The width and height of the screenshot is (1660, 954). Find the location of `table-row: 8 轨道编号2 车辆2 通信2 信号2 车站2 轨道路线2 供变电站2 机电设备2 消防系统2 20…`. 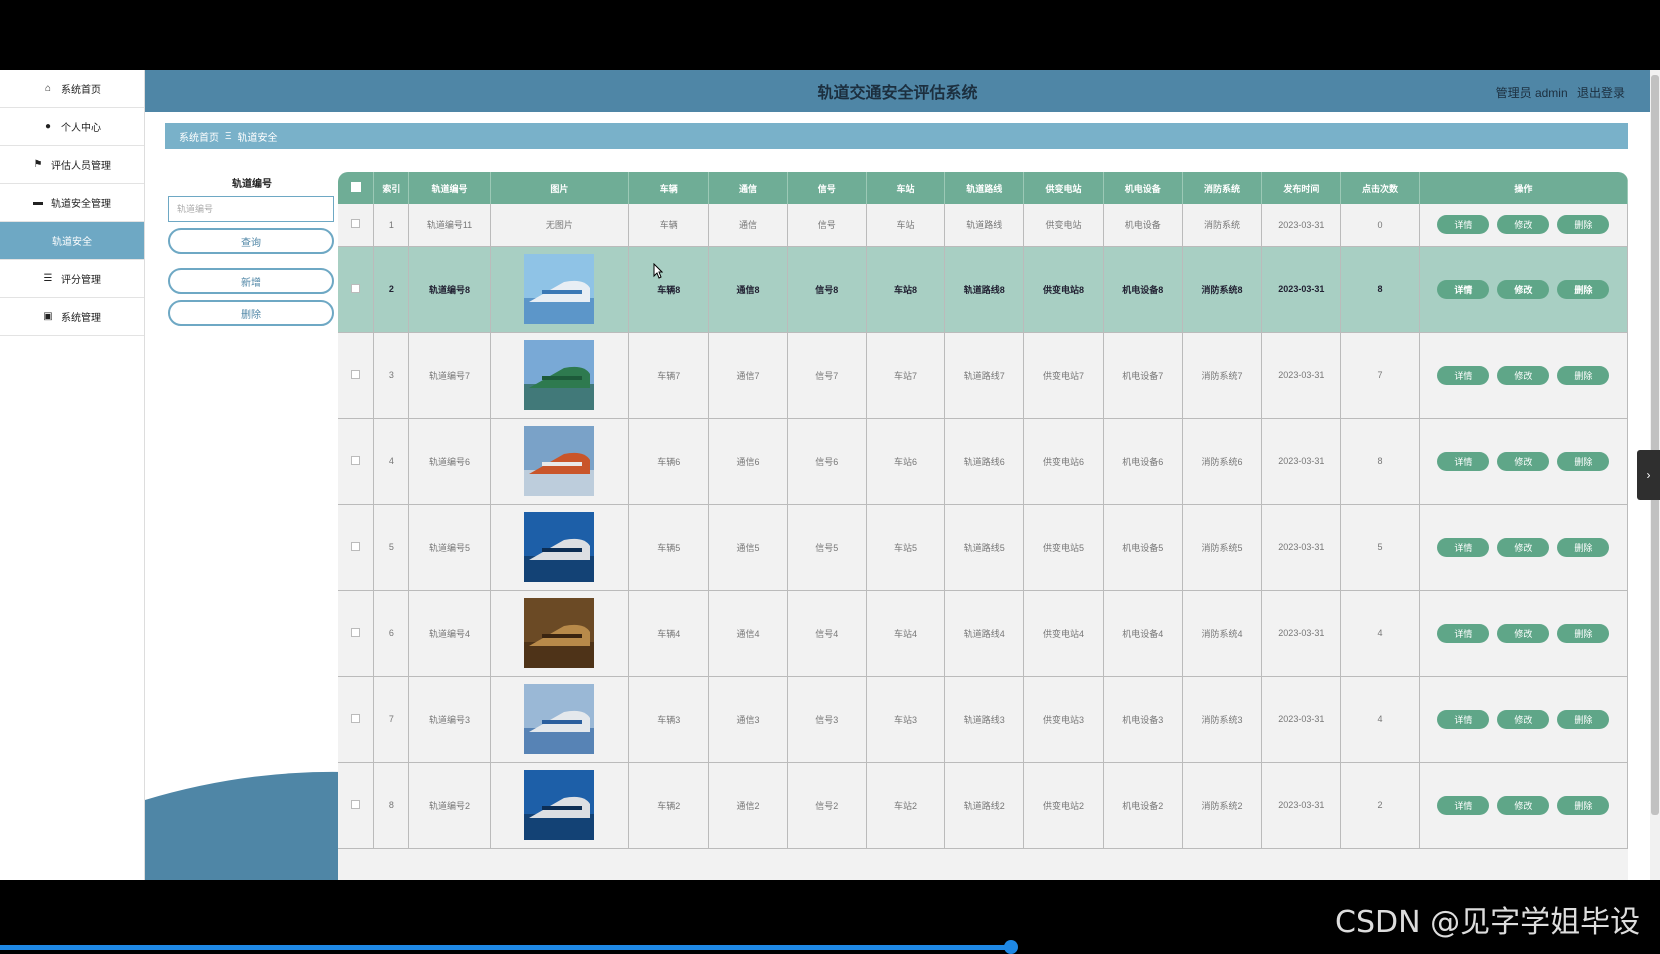

table-row: 8 轨道编号2 车辆2 通信2 信号2 车站2 轨道路线2 供变电站2 机电设备2 消防系统2 20… is located at coordinates (983, 805).